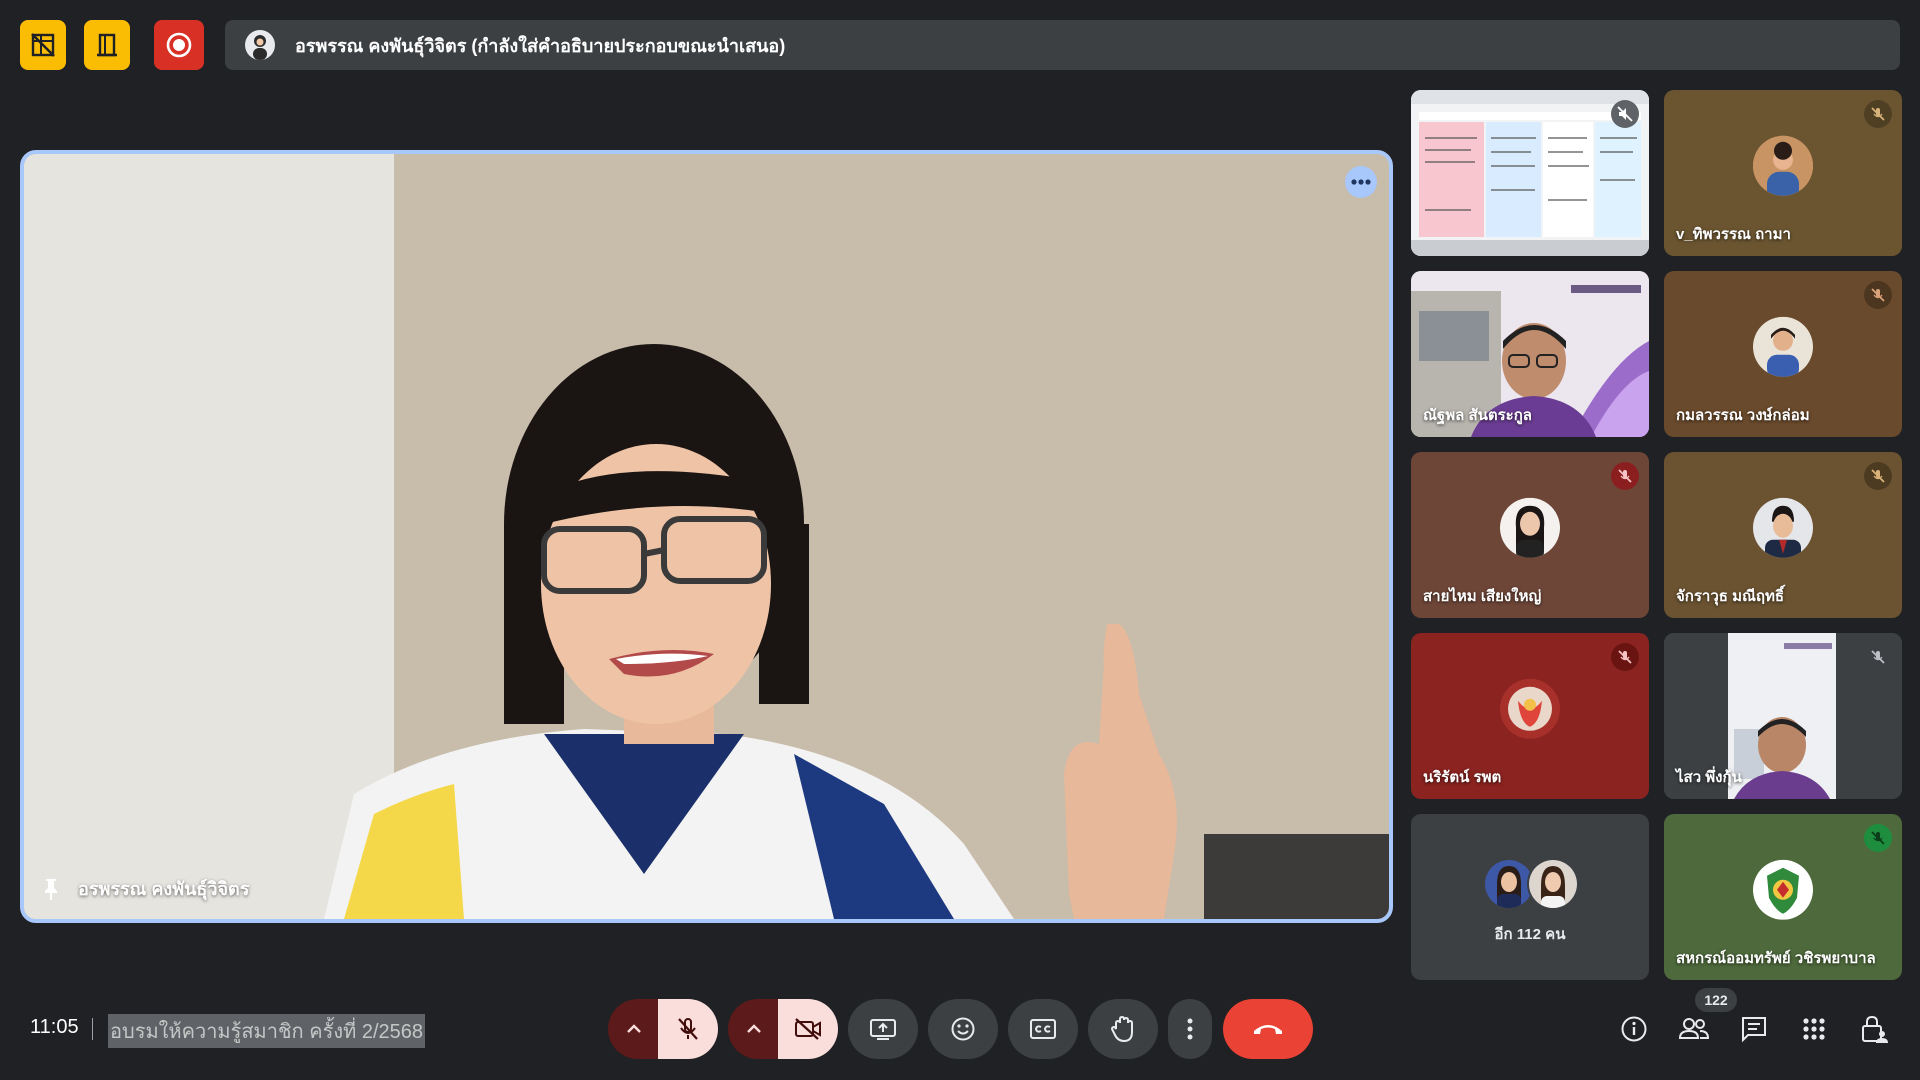 Image resolution: width=1920 pixels, height=1080 pixels. I want to click on presenter-avatar, so click(260, 45).